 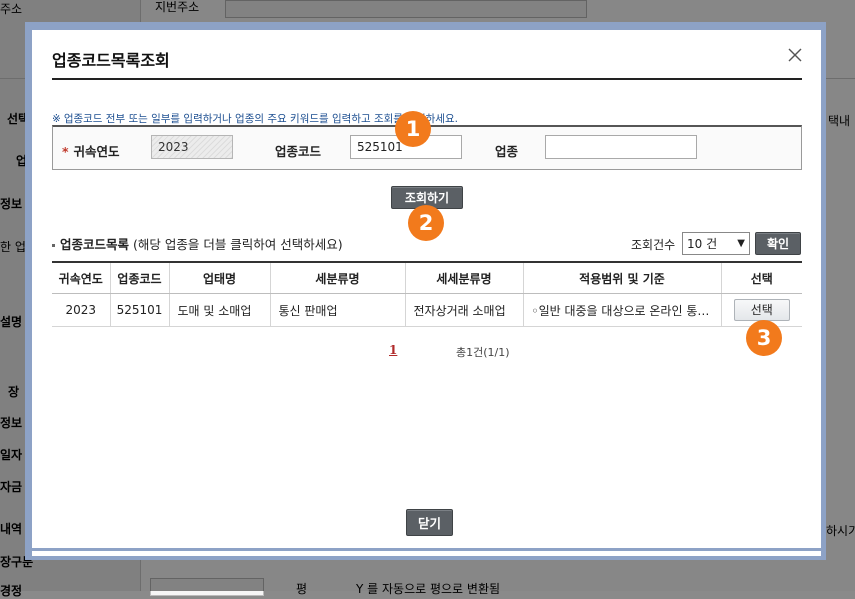 I want to click on modal-title: 업종코드목록조회, so click(x=111, y=60).